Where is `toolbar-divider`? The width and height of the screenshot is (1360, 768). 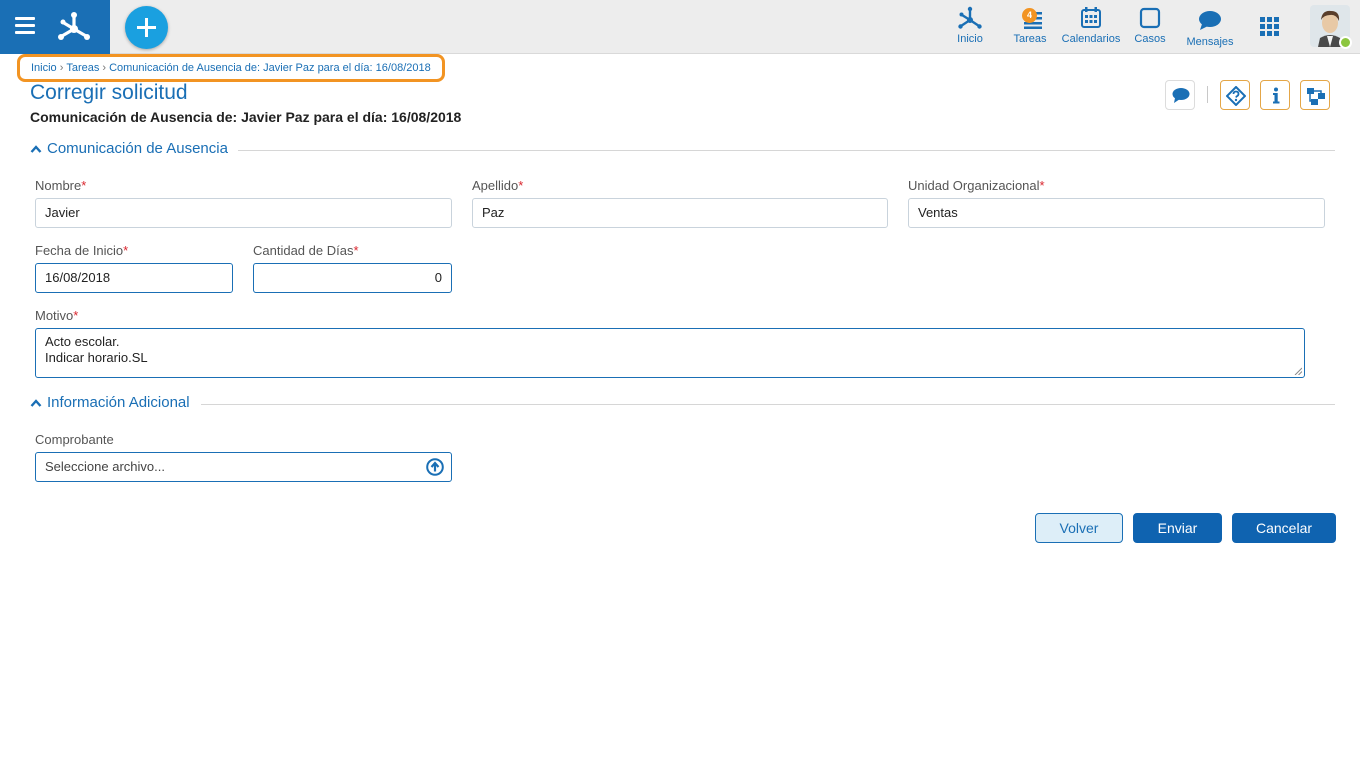 toolbar-divider is located at coordinates (1207, 94).